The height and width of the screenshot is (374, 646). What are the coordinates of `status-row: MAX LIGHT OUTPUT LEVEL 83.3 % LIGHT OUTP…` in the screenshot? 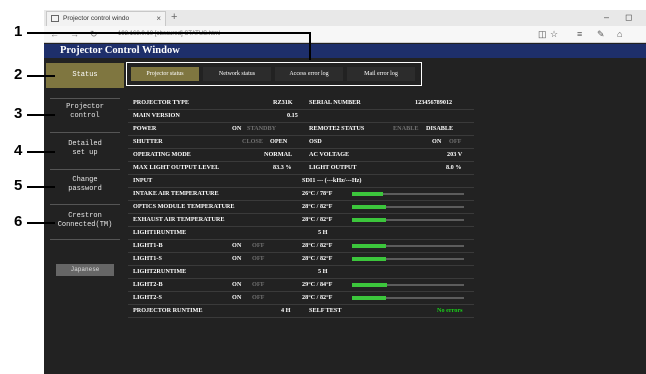 It's located at (301, 168).